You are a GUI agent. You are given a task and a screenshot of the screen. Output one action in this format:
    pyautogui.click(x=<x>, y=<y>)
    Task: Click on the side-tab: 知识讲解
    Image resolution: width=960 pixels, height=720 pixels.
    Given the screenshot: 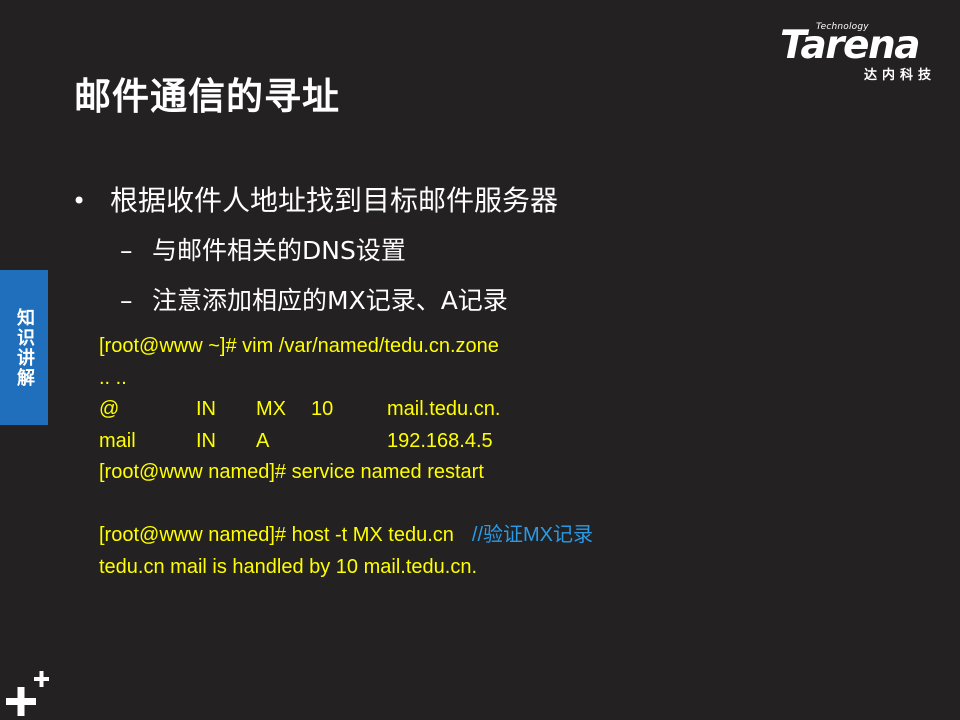 What is the action you would take?
    pyautogui.click(x=24, y=347)
    